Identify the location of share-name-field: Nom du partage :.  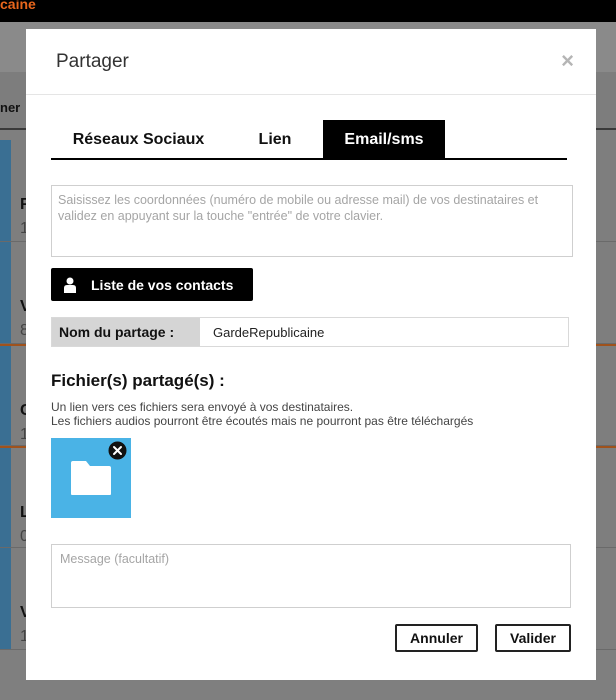
(310, 332).